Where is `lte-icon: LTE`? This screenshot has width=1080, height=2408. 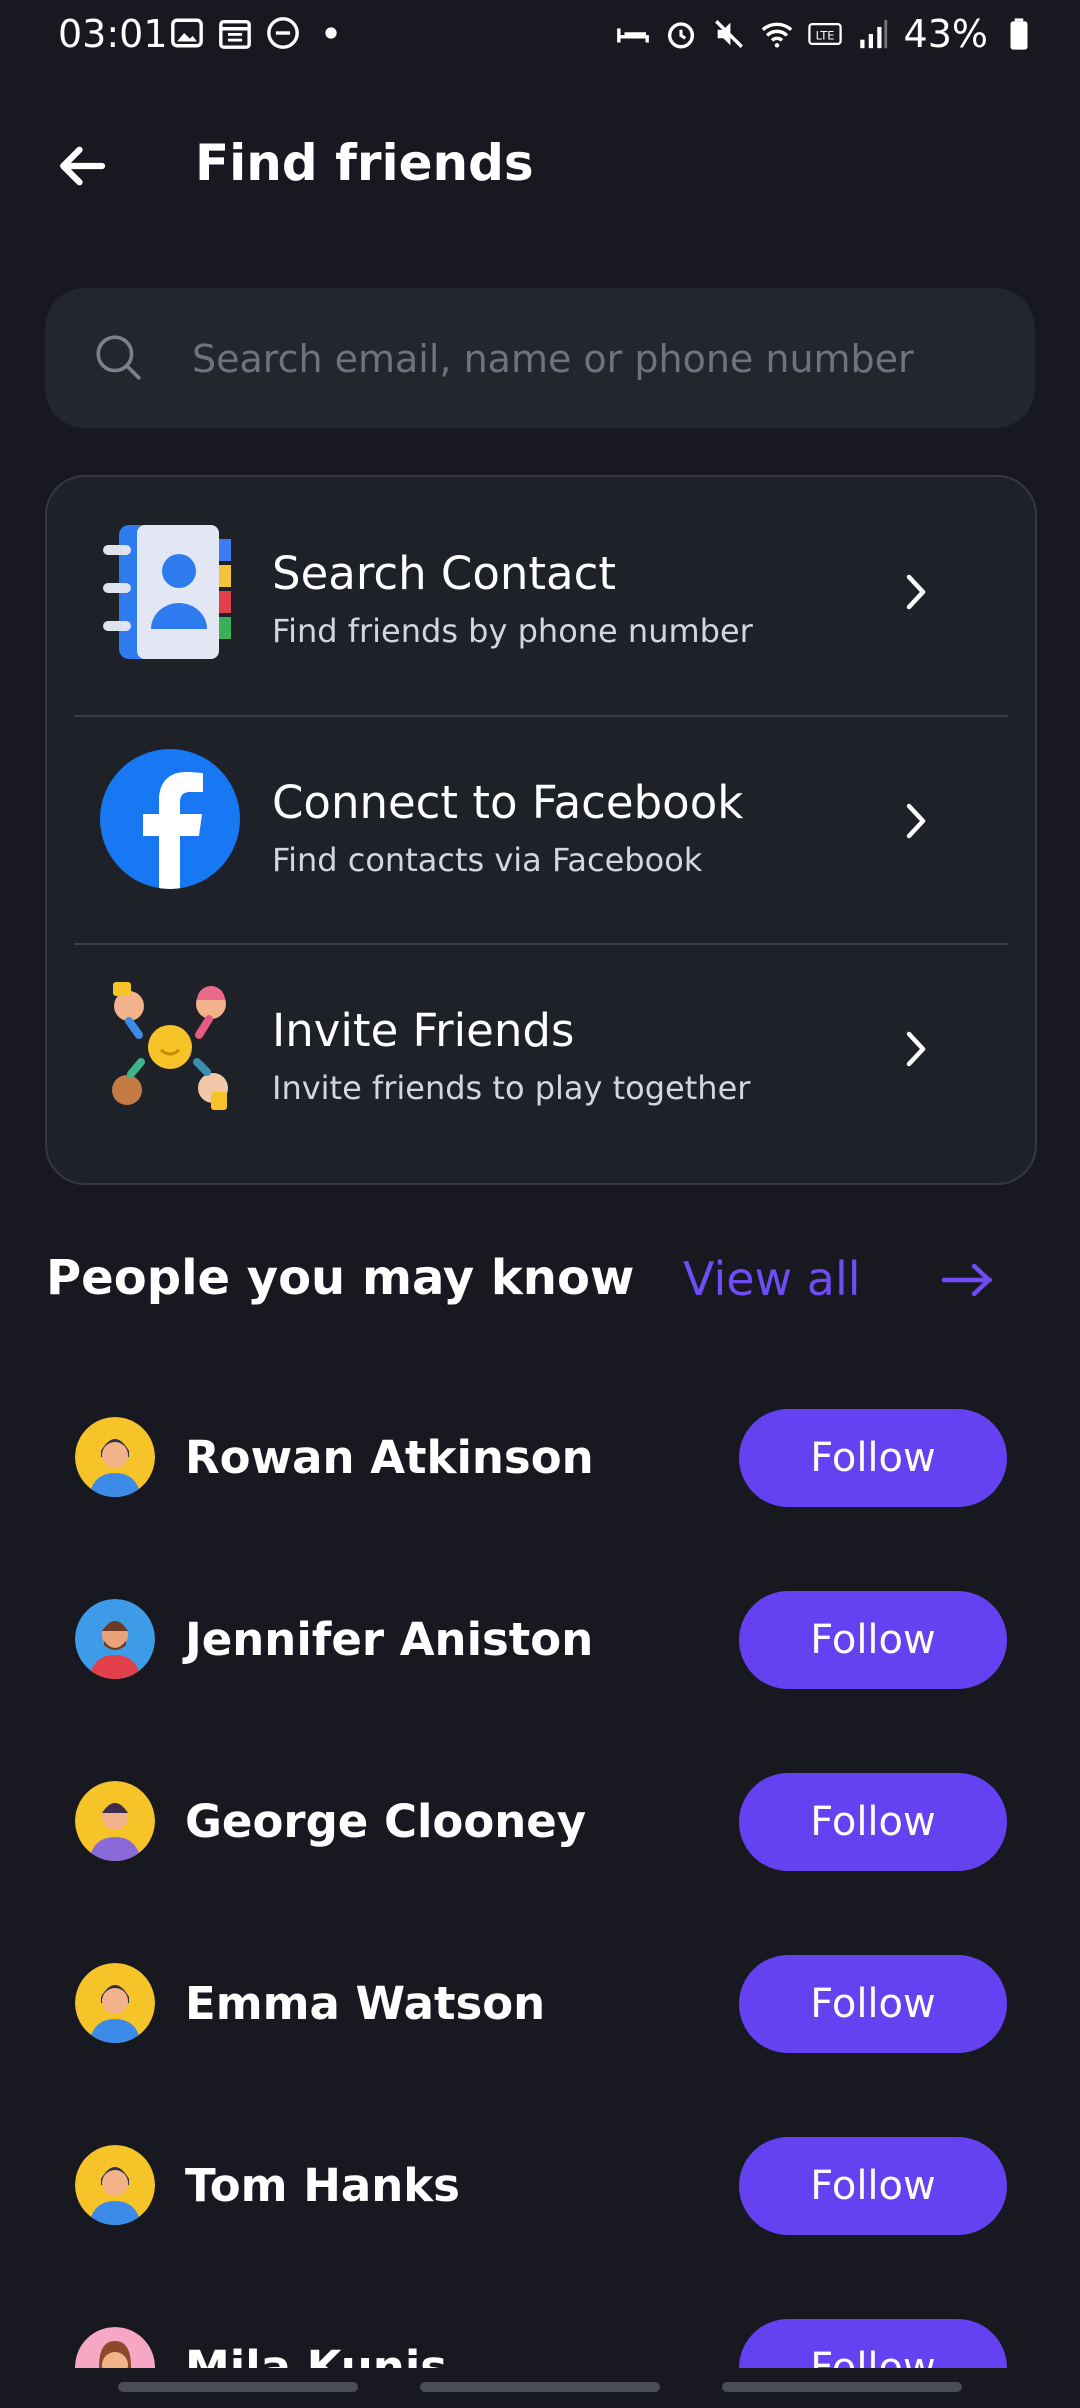 lte-icon: LTE is located at coordinates (824, 34).